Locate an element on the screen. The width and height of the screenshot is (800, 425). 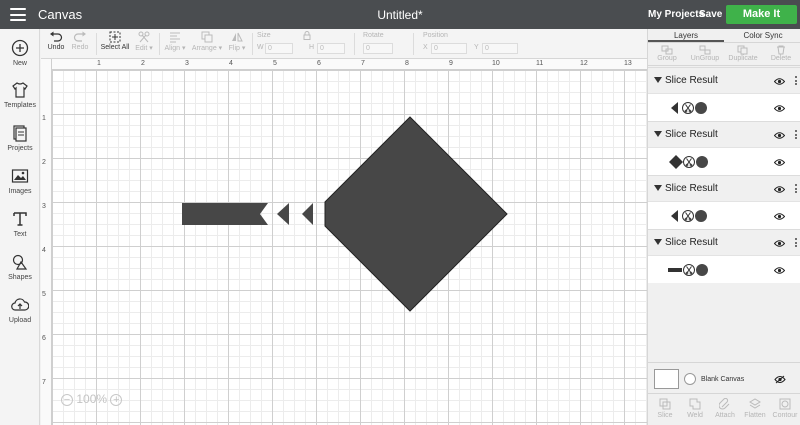
sidebar-item-upload: Upload is located at coordinates (20, 310).